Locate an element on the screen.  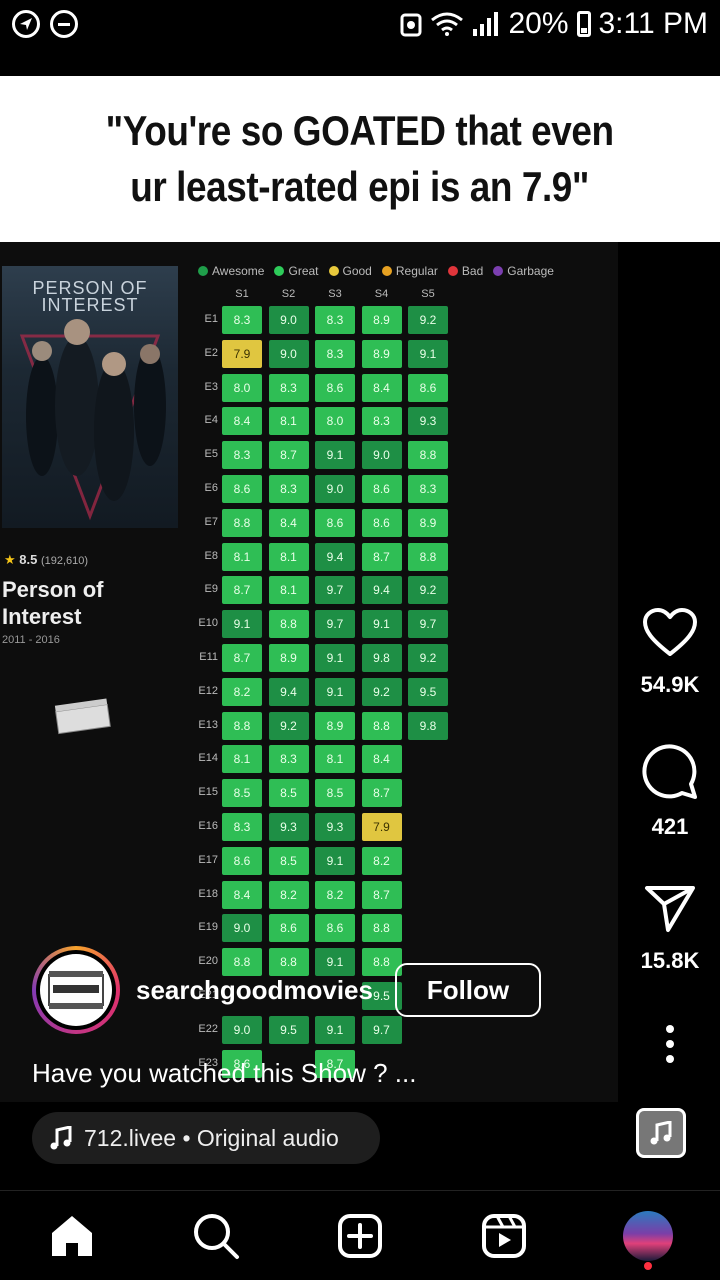
rating-cell: 8.0 is located at coordinates (242, 387).